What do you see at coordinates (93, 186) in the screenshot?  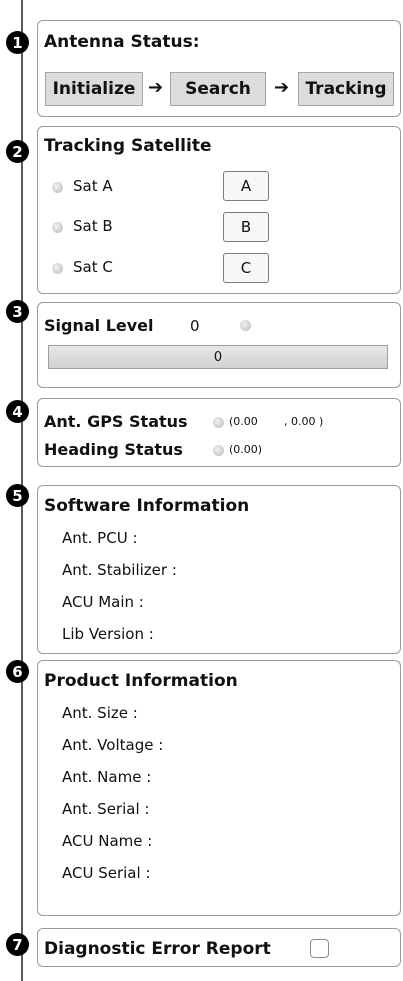 I see `sat-a-label: Sat A` at bounding box center [93, 186].